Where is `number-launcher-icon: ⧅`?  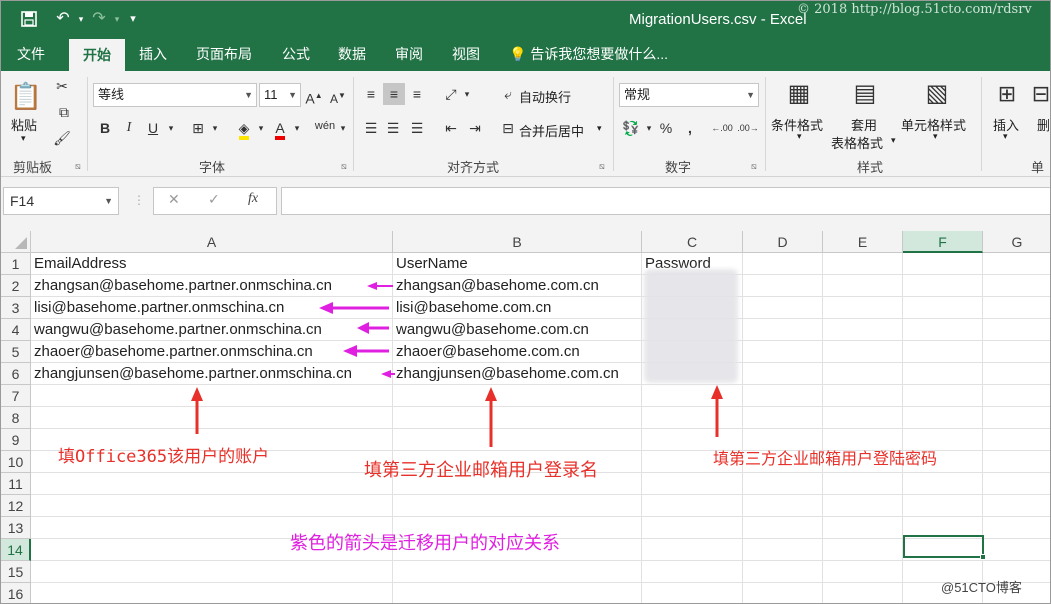
number-launcher-icon: ⧅ is located at coordinates (754, 166).